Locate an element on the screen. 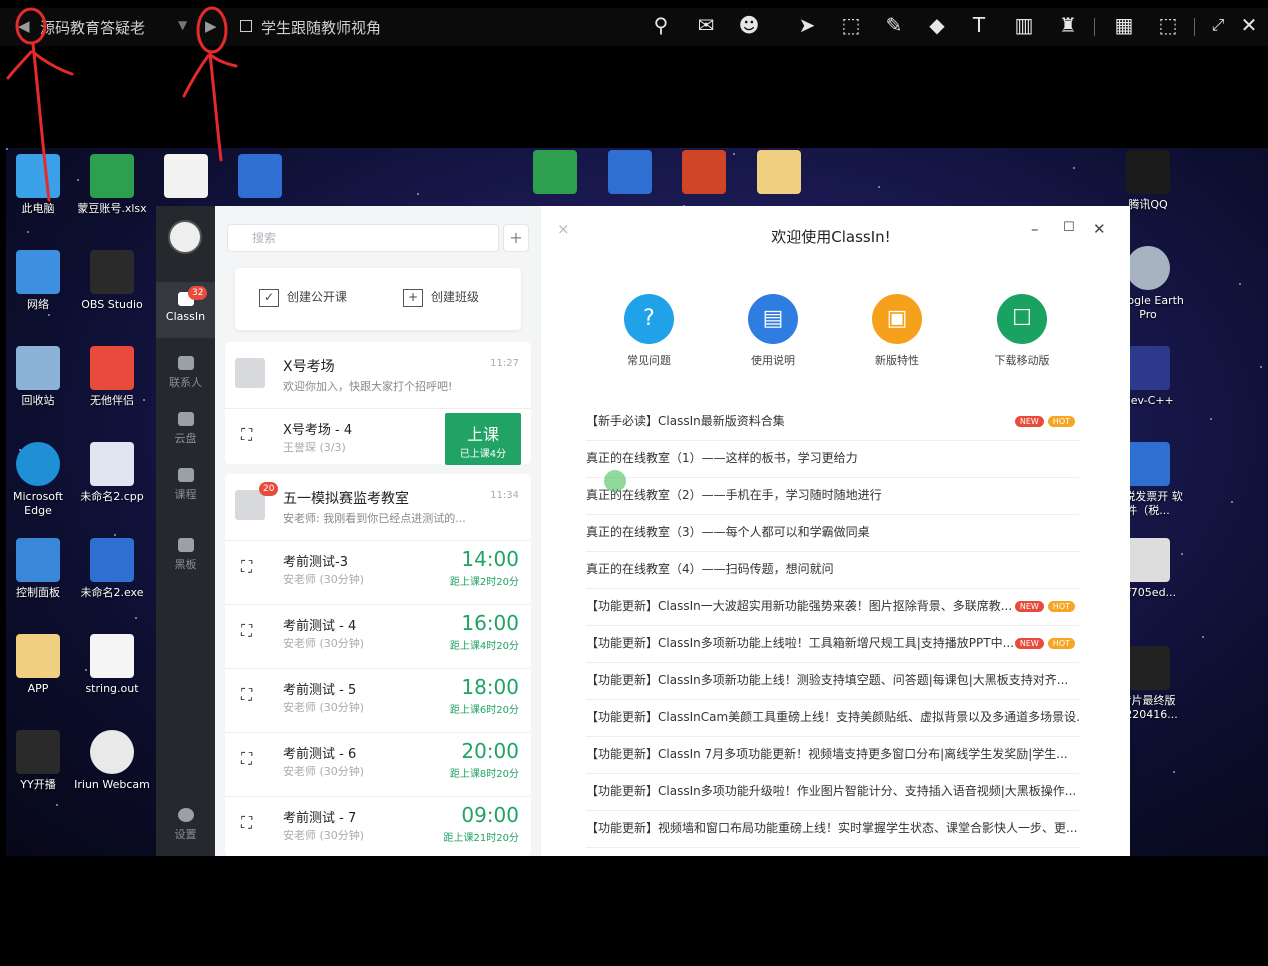 The width and height of the screenshot is (1268, 966). desktop-icon-iriun: Iriun Webcam is located at coordinates (112, 761).